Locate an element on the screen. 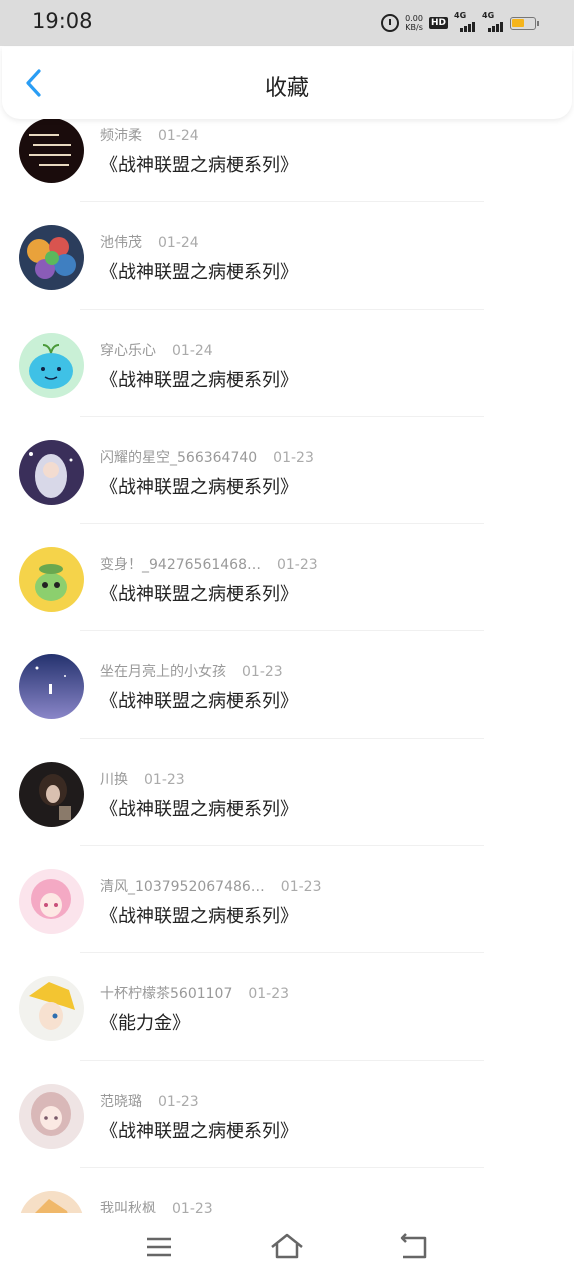  user-name: 穿心乐心 is located at coordinates (128, 351).